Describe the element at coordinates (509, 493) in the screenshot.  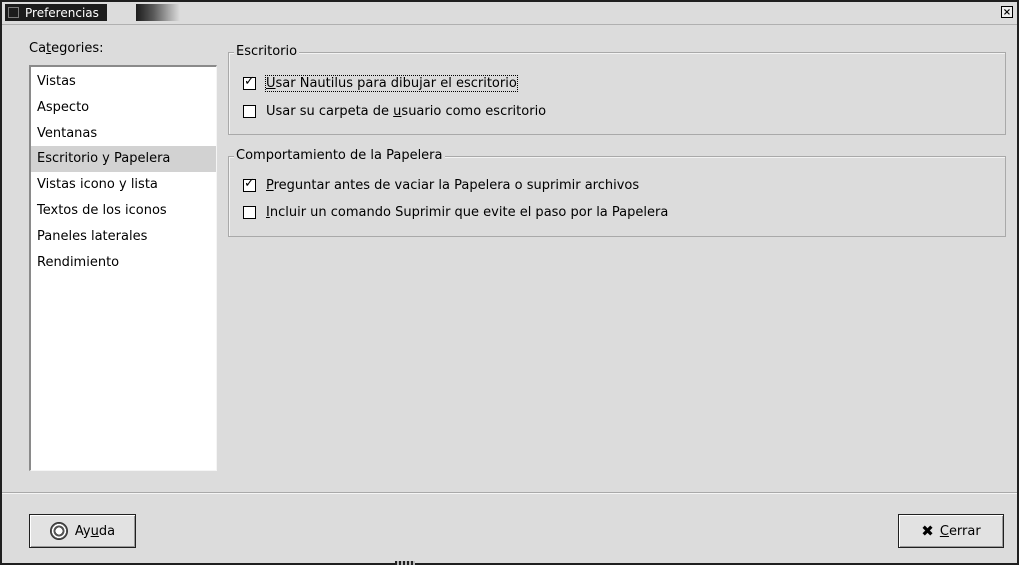
I see `button-area-separator` at that location.